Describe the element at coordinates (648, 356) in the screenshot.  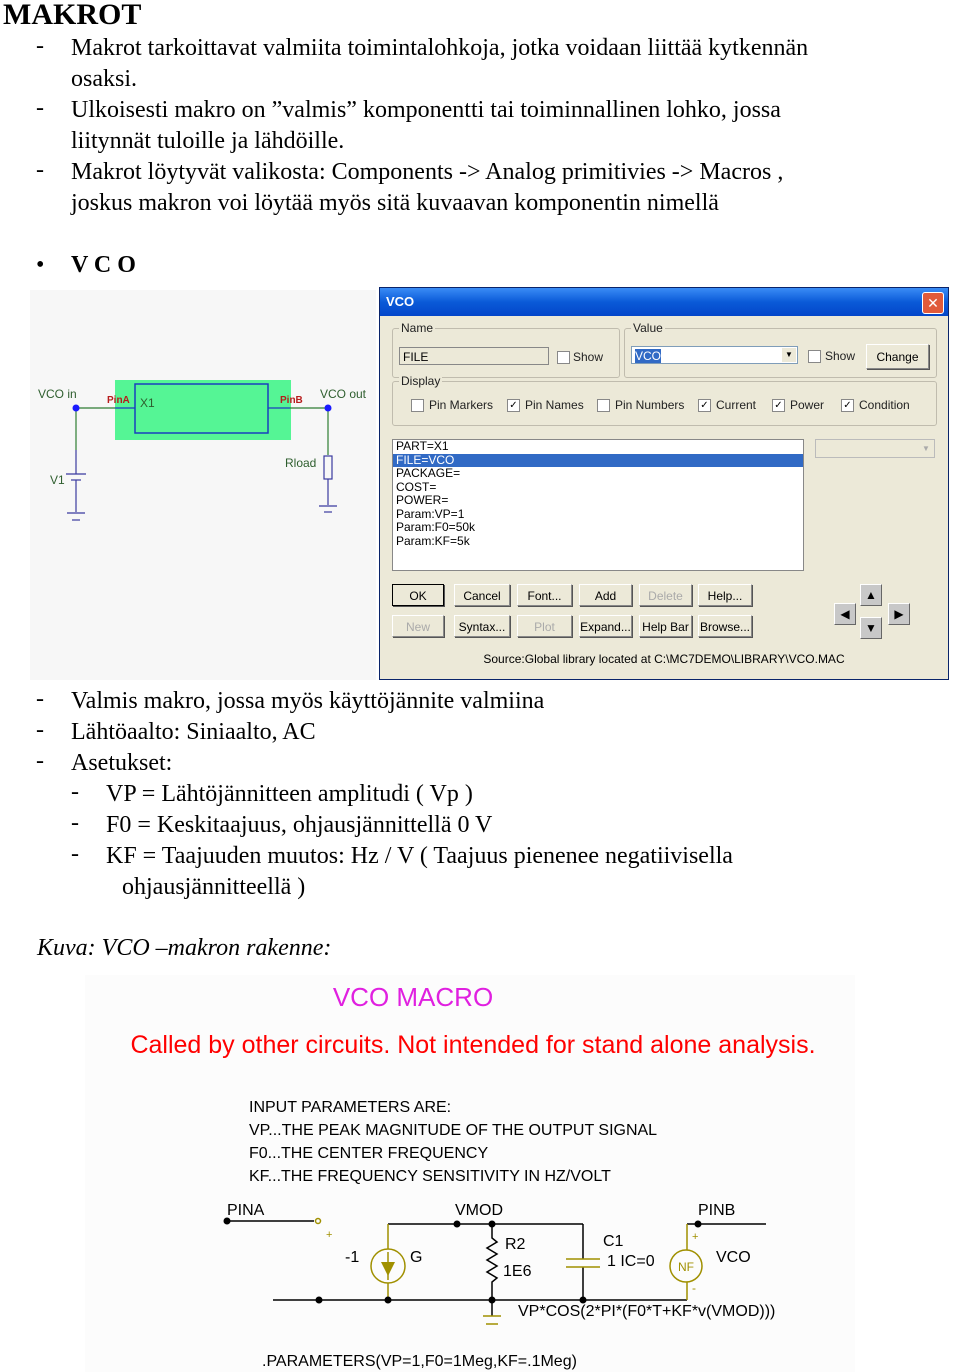
I see `value-text: VCO` at that location.